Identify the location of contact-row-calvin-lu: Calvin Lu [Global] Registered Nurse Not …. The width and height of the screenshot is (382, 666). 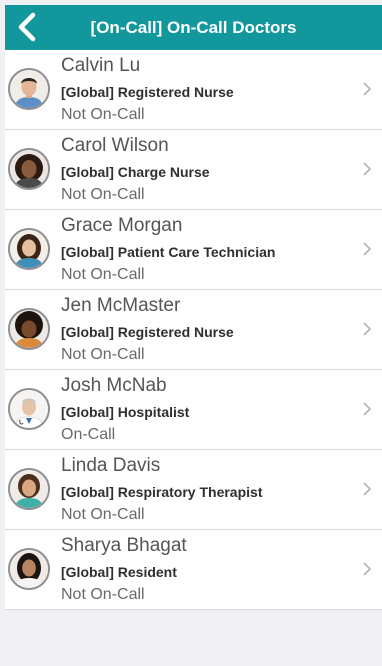
(193, 90).